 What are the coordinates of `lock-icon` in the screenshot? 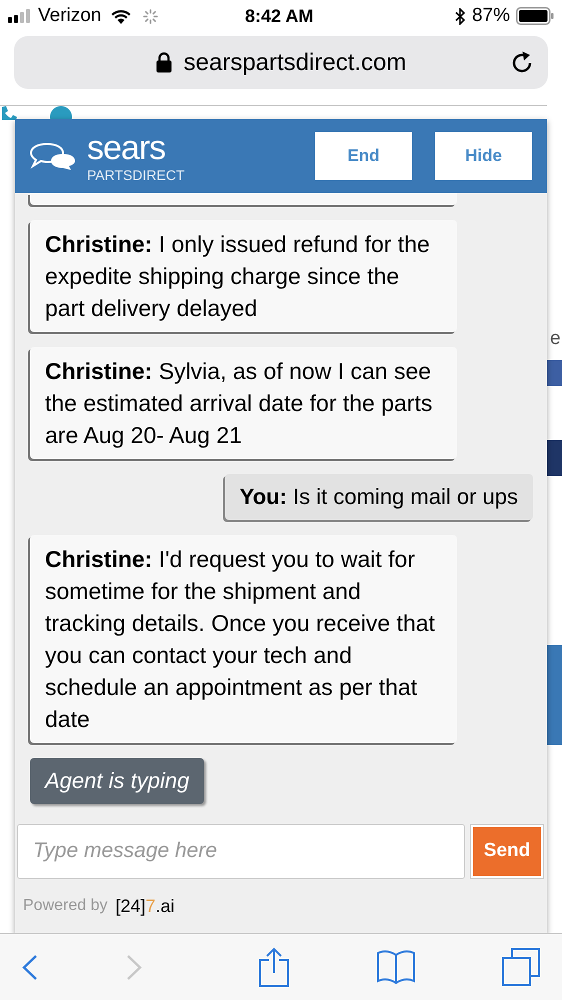 It's located at (164, 62).